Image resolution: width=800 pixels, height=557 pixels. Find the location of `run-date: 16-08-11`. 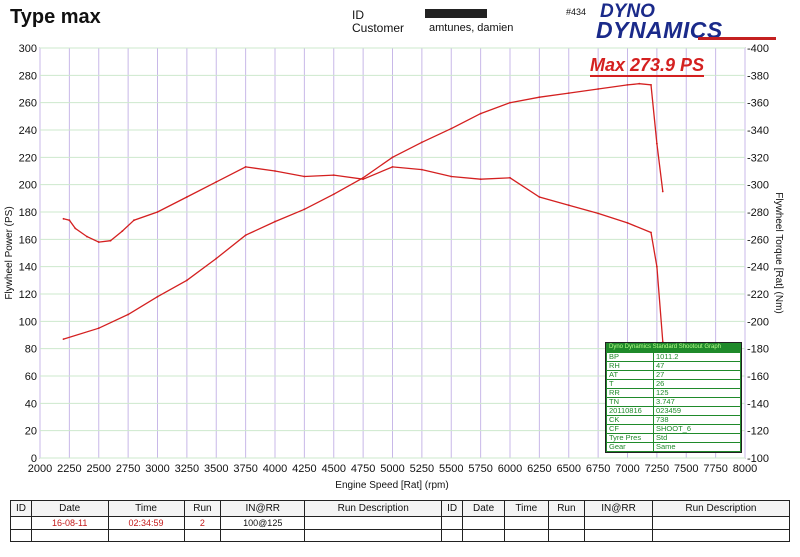

run-date: 16-08-11 is located at coordinates (69, 523).